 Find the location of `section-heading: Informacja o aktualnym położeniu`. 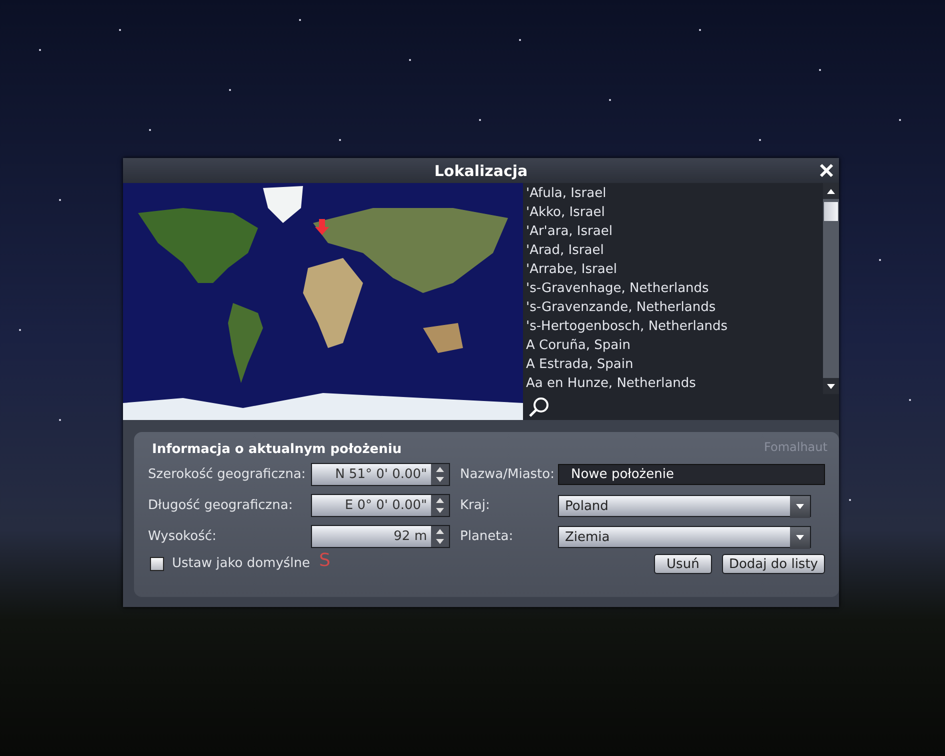

section-heading: Informacja o aktualnym położeniu is located at coordinates (276, 449).